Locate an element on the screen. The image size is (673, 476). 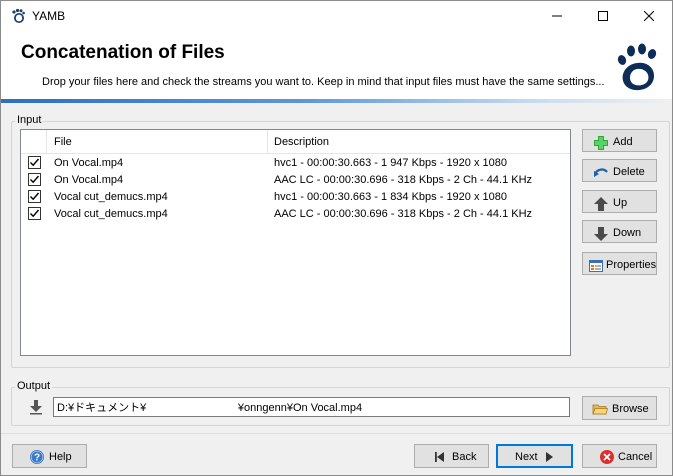
next-button-label: Next is located at coordinates (526, 457).